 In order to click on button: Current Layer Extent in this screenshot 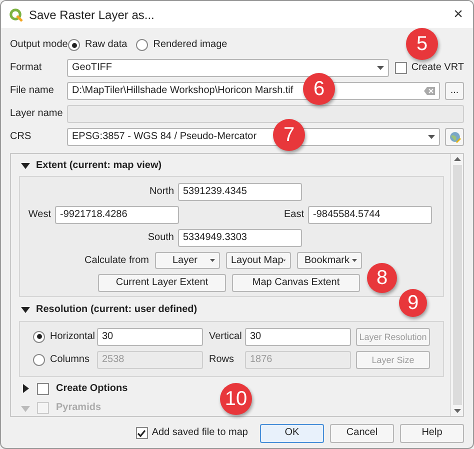, I will do `click(162, 283)`.